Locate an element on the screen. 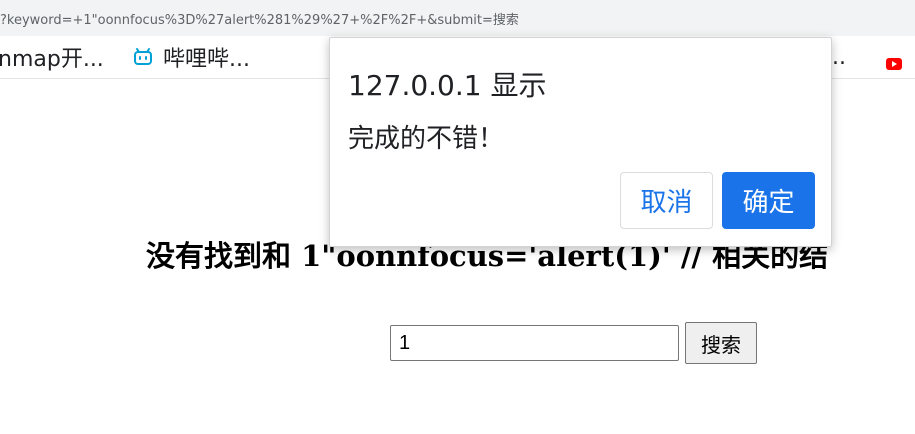 The image size is (915, 434). cancel-button: 取消 is located at coordinates (666, 200).